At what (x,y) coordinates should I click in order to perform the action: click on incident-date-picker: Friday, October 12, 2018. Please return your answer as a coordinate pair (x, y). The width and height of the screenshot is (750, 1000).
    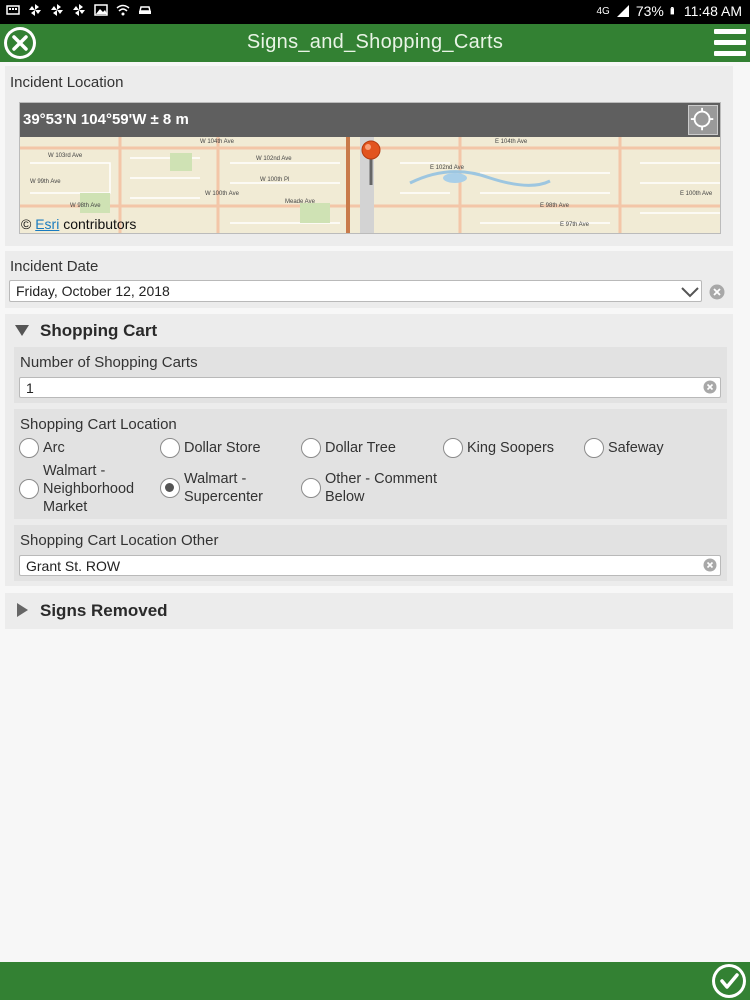
    Looking at the image, I should click on (355, 291).